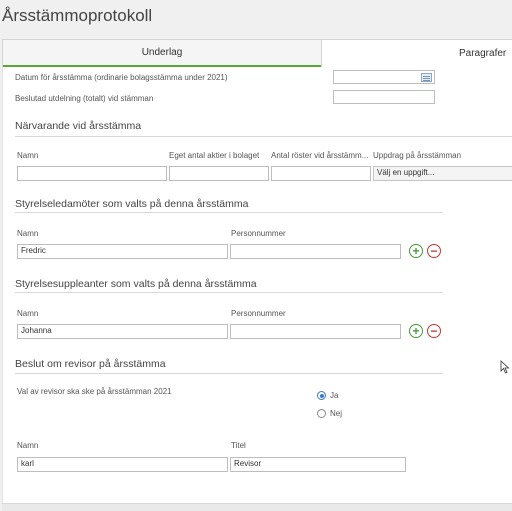  Describe the element at coordinates (78, 126) in the screenshot. I see `attendees-heading: Närvarande vid årsstämma` at that location.